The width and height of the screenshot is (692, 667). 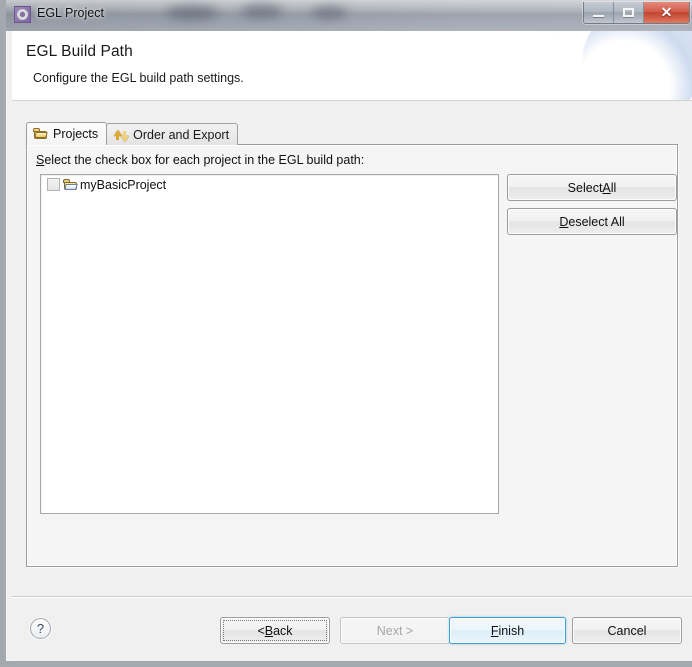 I want to click on minimize-button, so click(x=599, y=12).